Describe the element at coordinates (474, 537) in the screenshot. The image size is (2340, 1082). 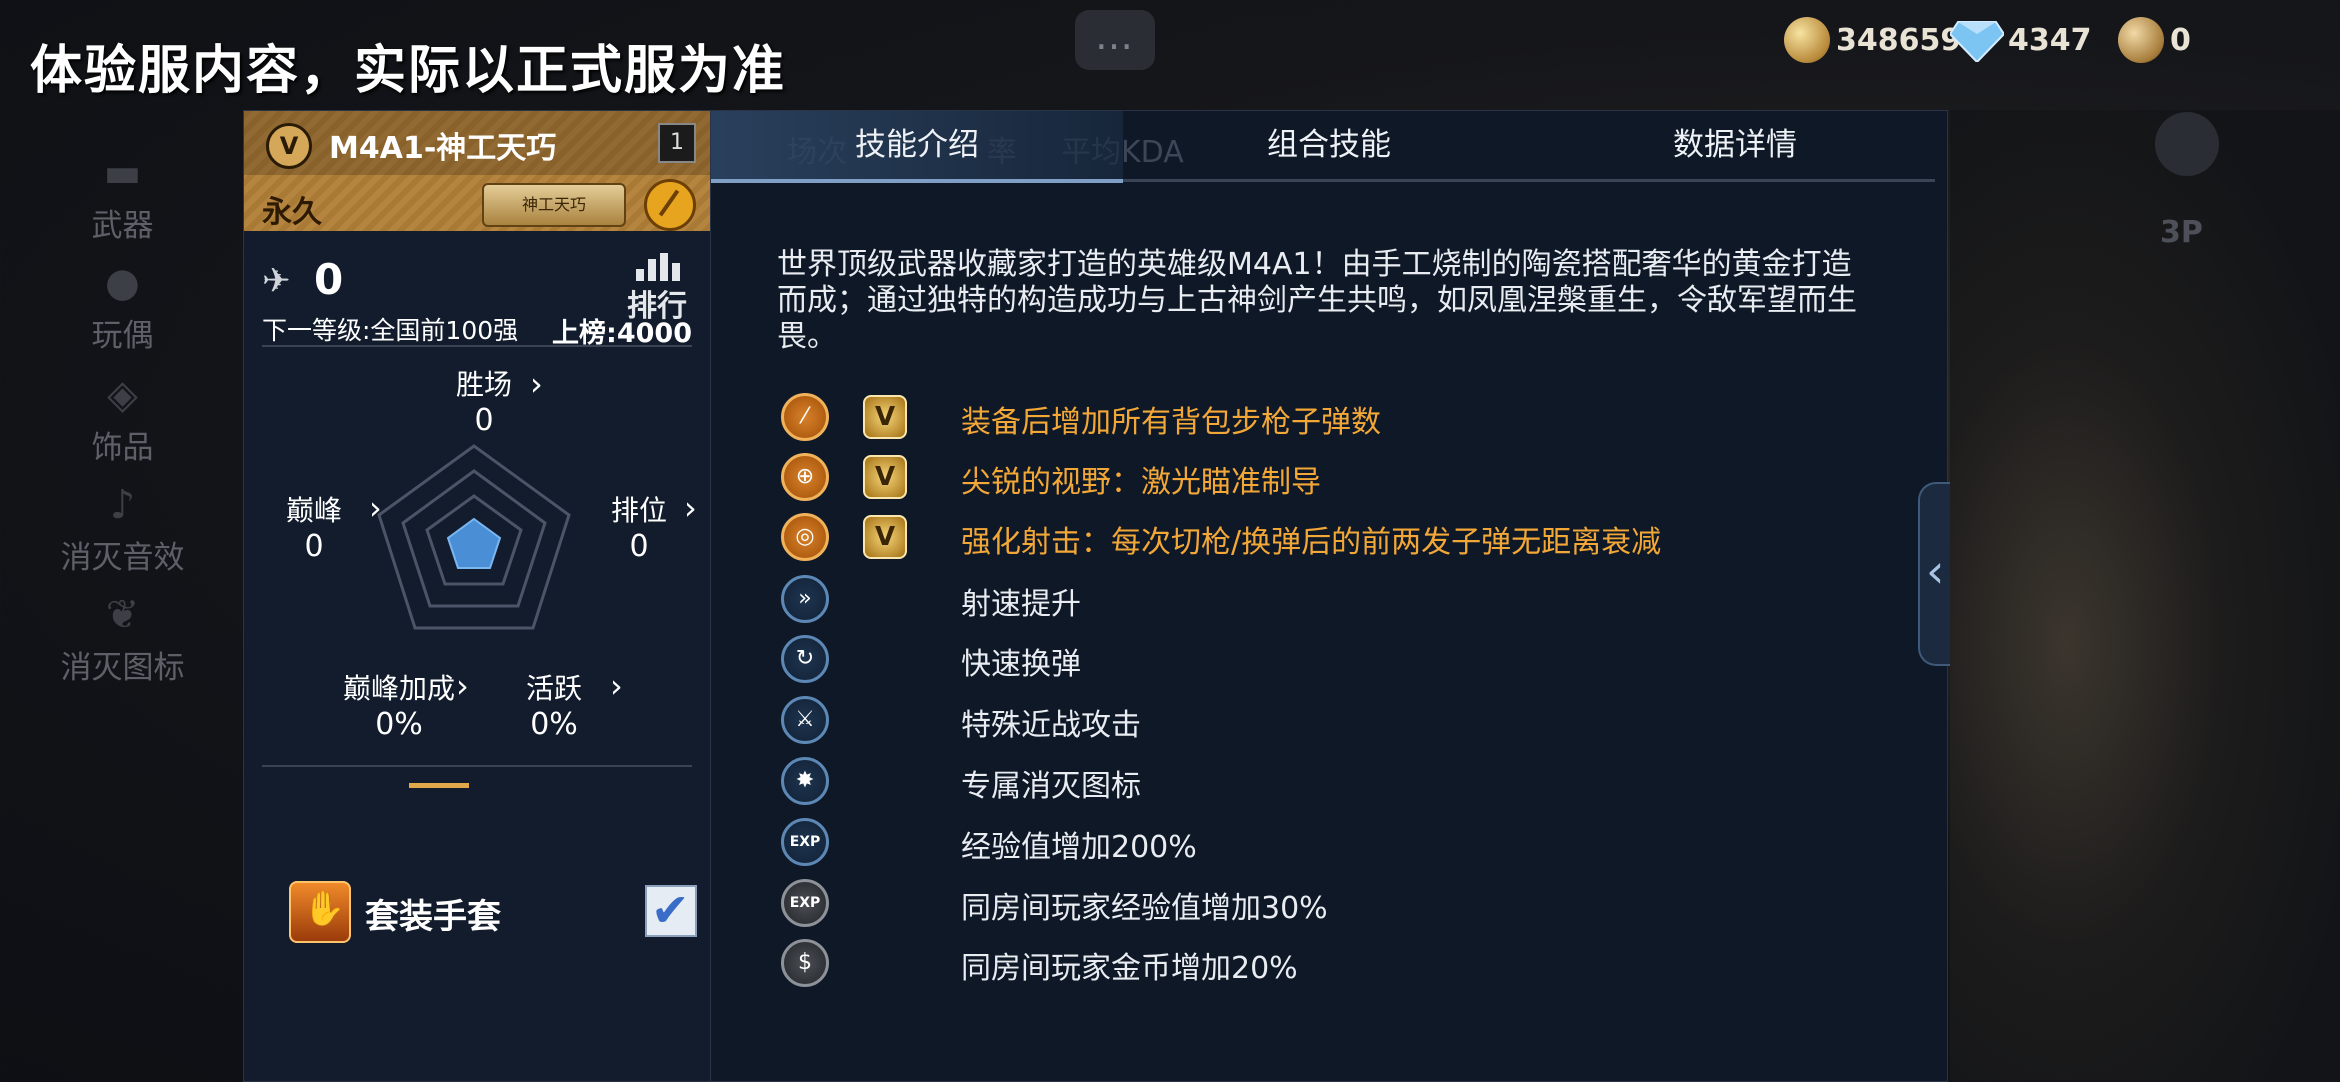
I see `radar-chart` at that location.